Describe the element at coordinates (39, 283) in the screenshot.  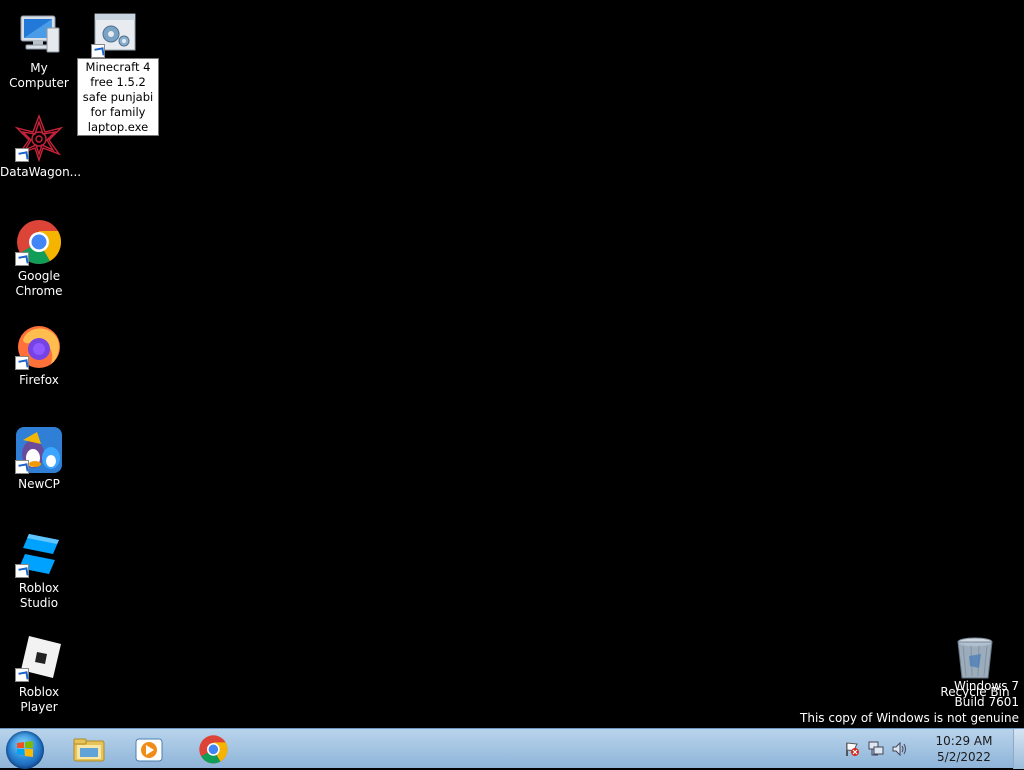
I see `desktop-icon-label: Google Chrome` at that location.